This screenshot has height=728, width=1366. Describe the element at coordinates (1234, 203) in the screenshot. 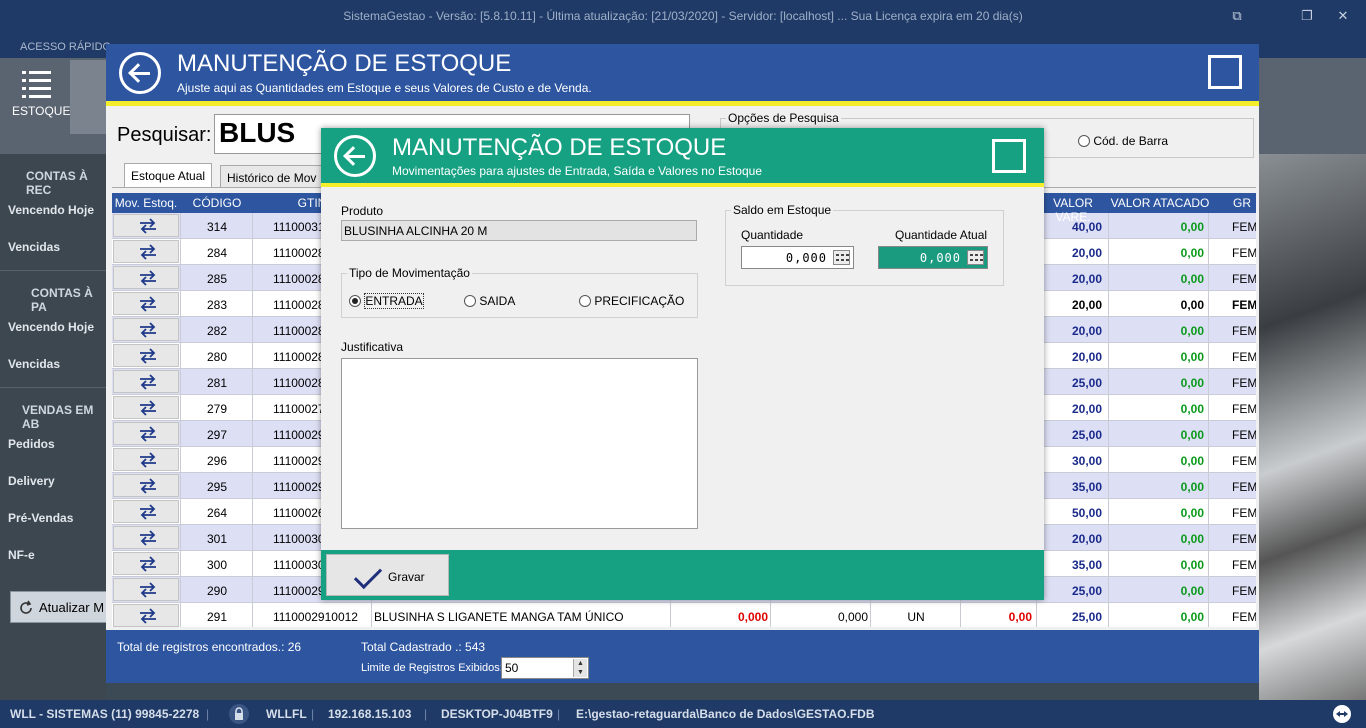

I see `col-grupo: GR` at that location.